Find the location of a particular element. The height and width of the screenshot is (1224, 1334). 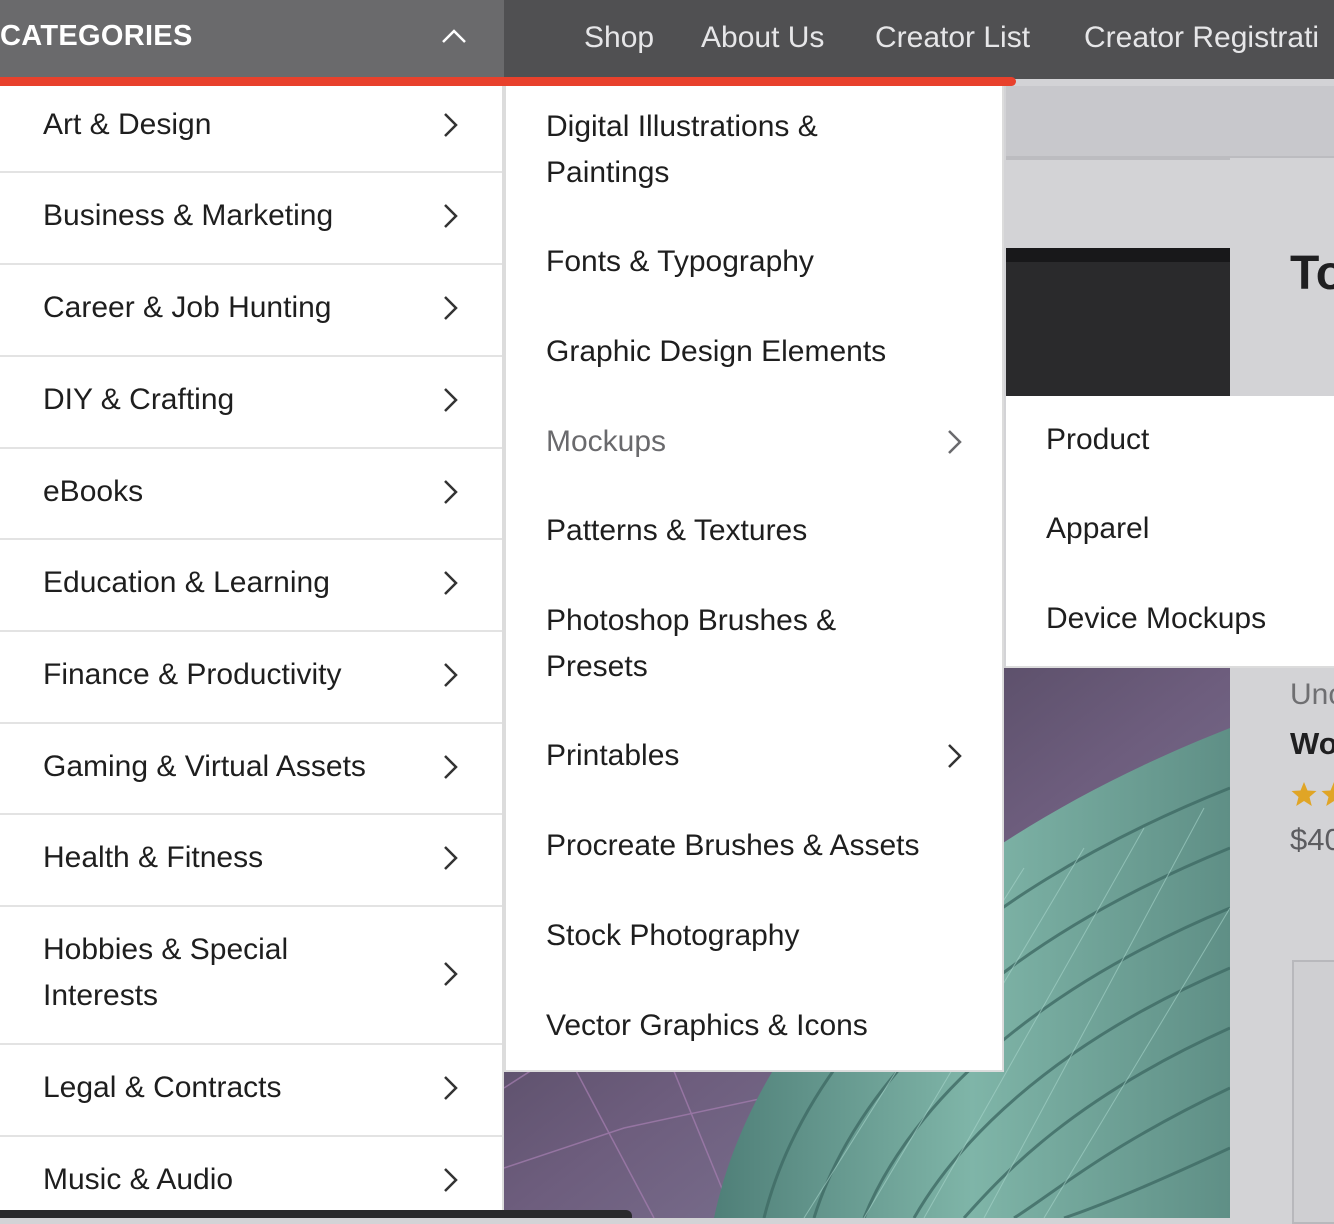

categories-title: CATEGORIES is located at coordinates (96, 36).